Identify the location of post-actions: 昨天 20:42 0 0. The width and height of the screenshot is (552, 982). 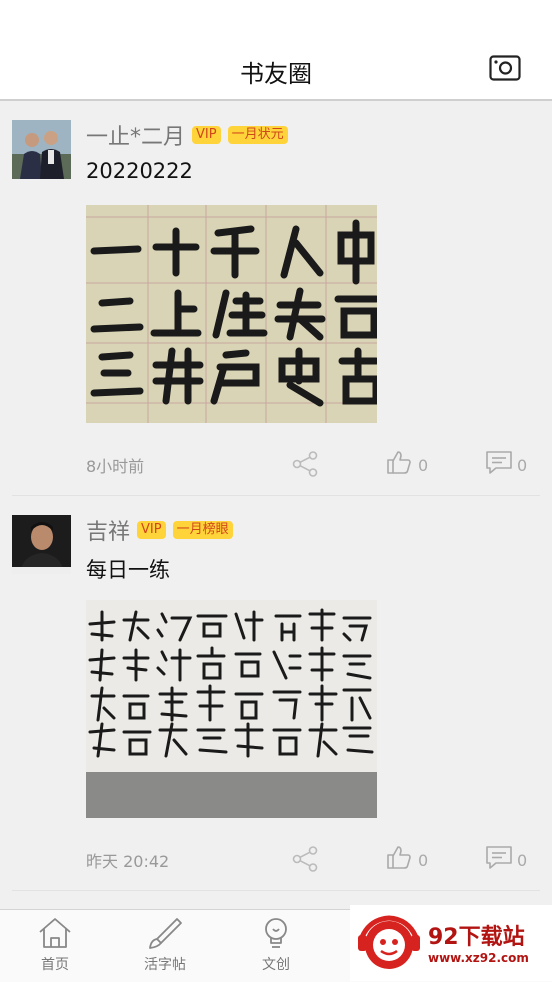
(309, 858).